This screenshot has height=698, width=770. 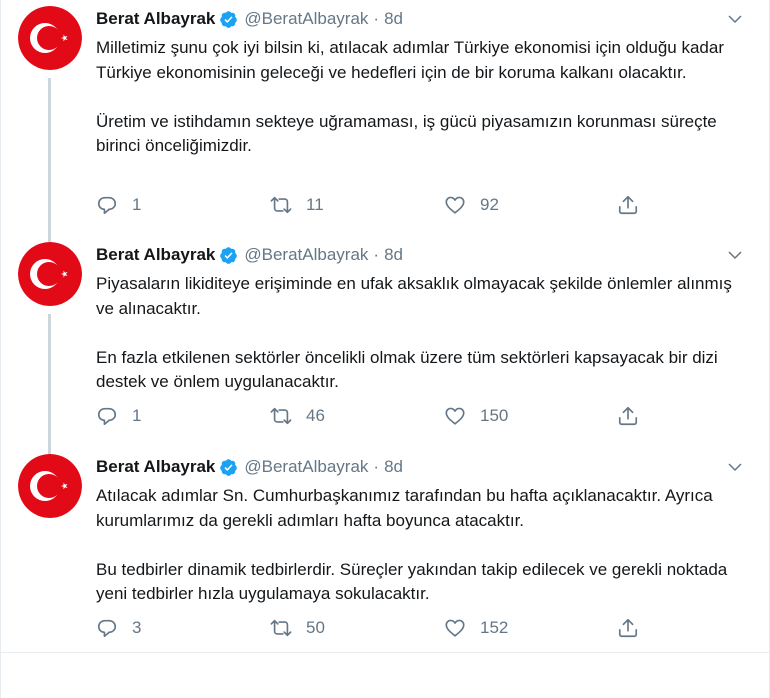 I want to click on retweet-count: 11, so click(x=315, y=204).